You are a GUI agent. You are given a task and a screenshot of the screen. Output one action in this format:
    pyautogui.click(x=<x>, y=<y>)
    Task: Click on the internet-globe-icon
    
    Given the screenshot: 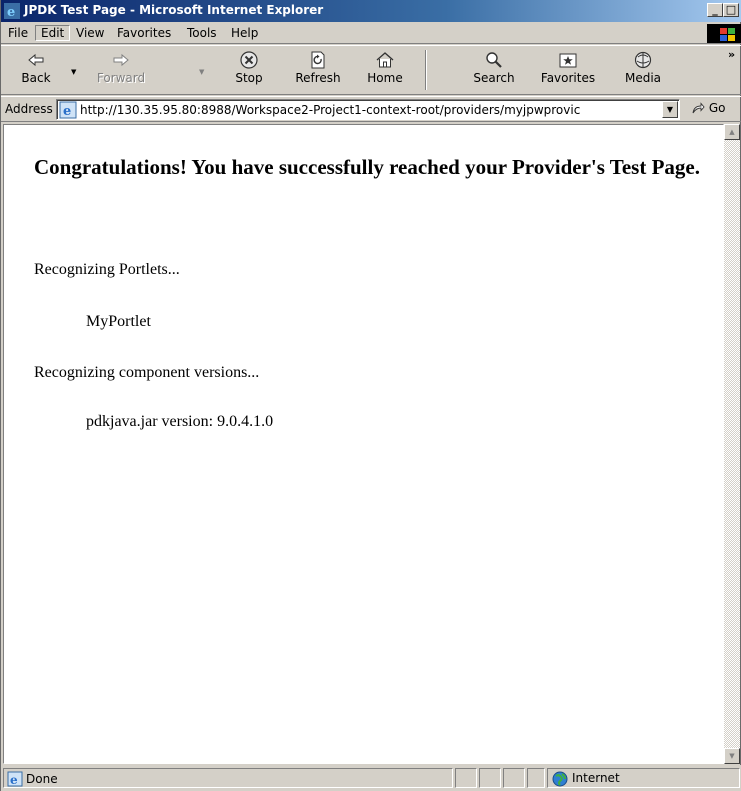 What is the action you would take?
    pyautogui.click(x=560, y=779)
    